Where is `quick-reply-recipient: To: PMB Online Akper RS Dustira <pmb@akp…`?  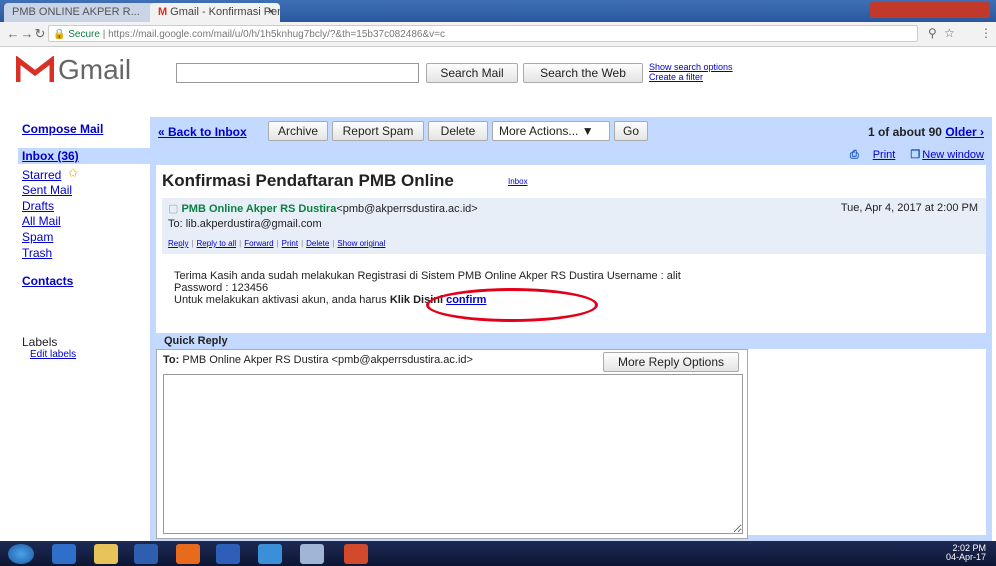
quick-reply-recipient: To: PMB Online Akper RS Dustira <pmb@akp… is located at coordinates (318, 360).